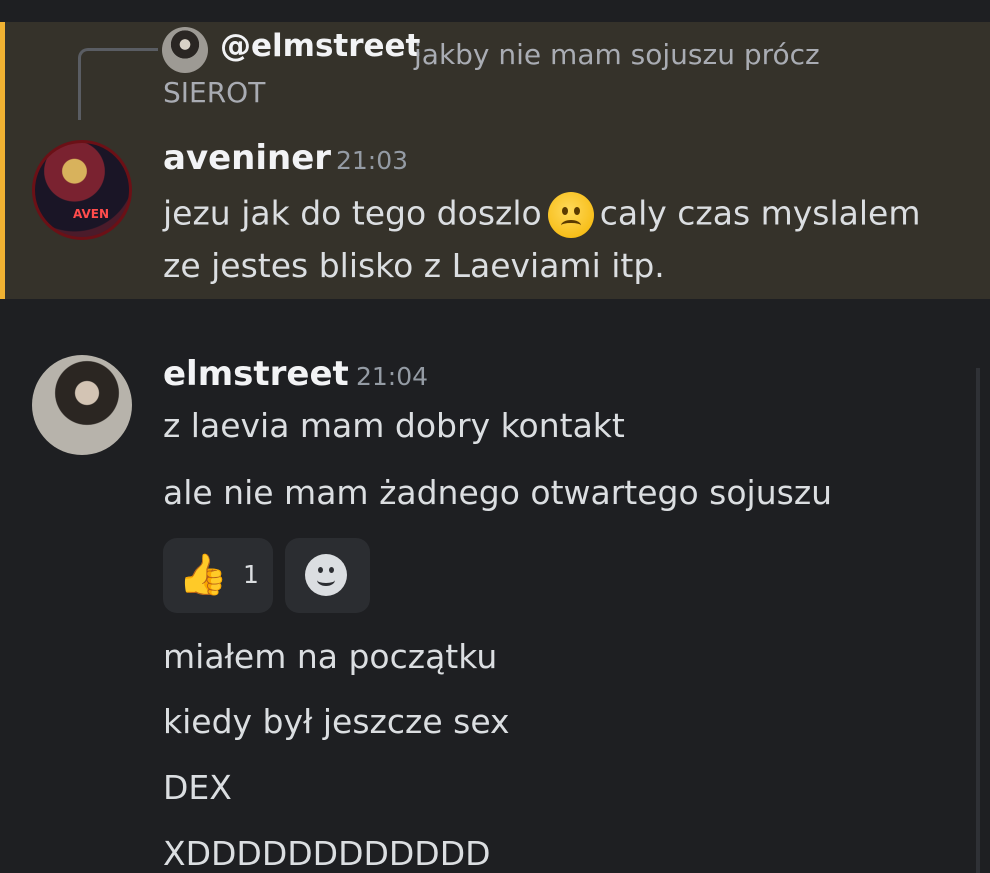 This screenshot has width=990, height=873. Describe the element at coordinates (82, 190) in the screenshot. I see `aveniner-avatar: AVEN` at that location.